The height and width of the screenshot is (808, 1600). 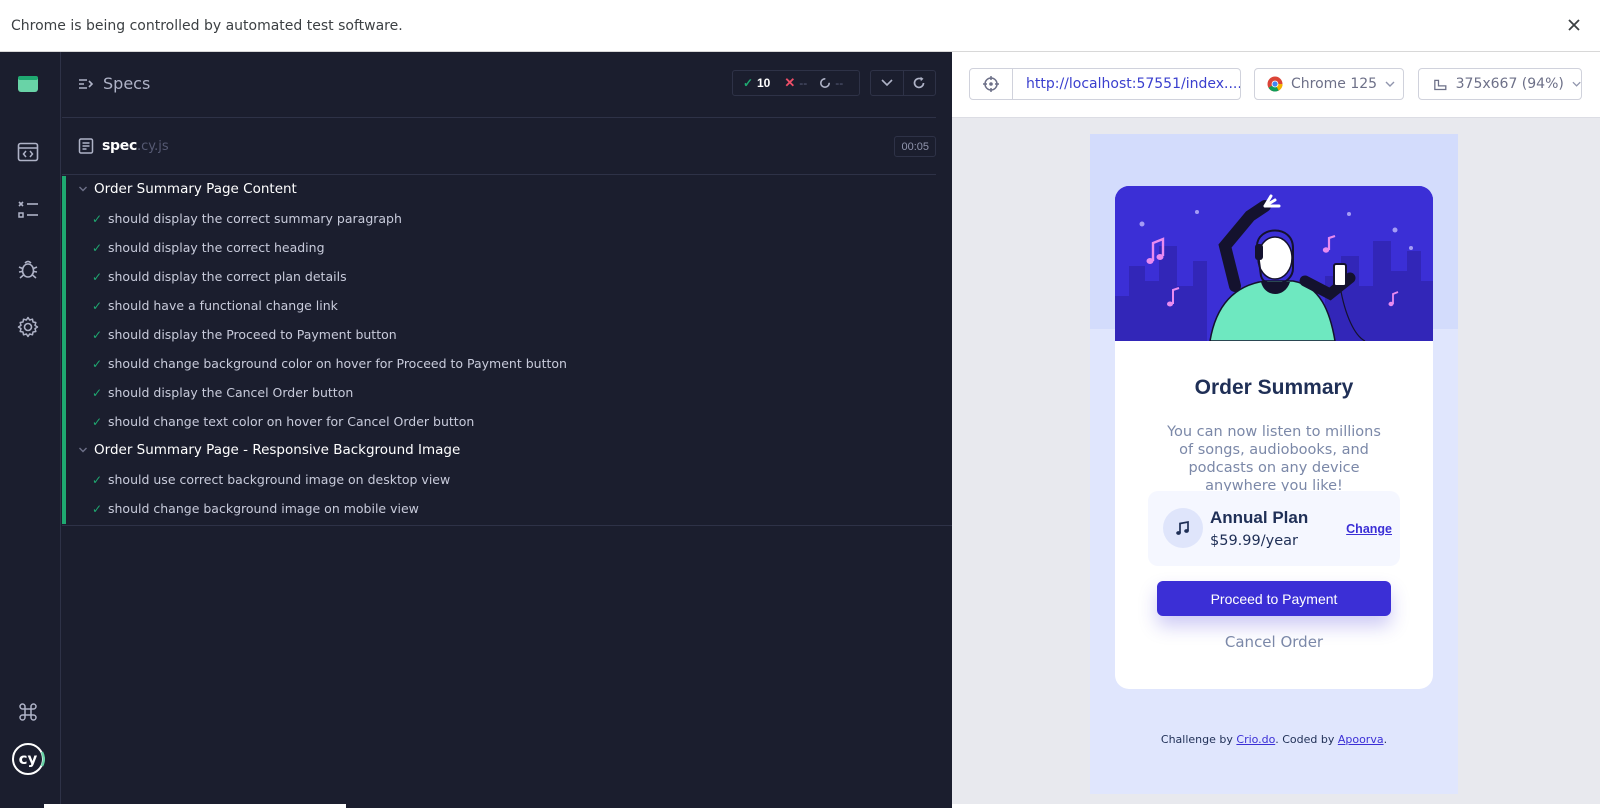 What do you see at coordinates (1274, 598) in the screenshot?
I see `proceed-to-payment-button: Proceed to Payment` at bounding box center [1274, 598].